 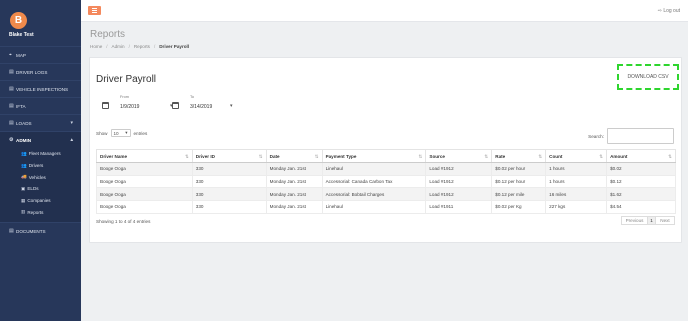 I want to click on chevron-up-icon: ▴, so click(x=71, y=140).